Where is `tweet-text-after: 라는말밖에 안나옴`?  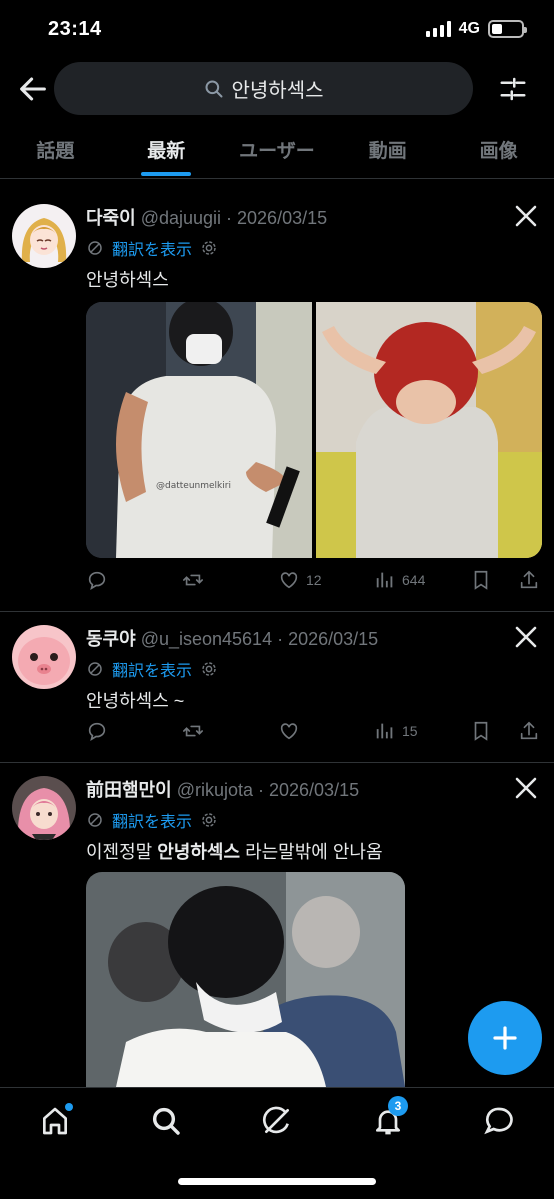 tweet-text-after: 라는말밖에 안나옴 is located at coordinates (311, 852).